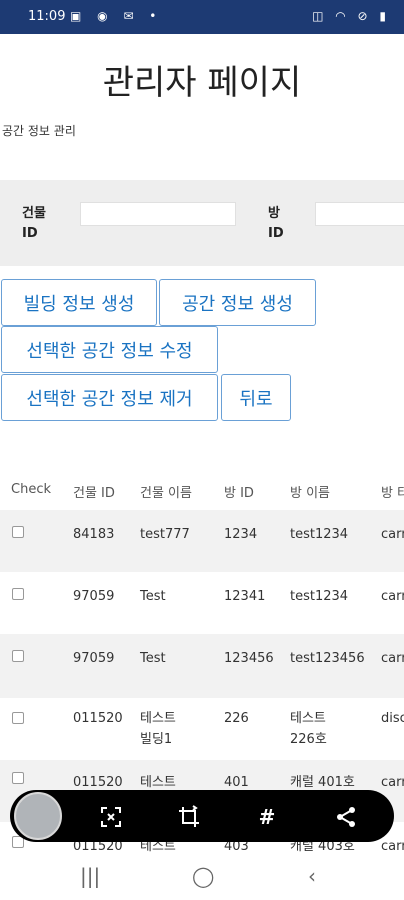 Image resolution: width=404 pixels, height=900 pixels. Describe the element at coordinates (351, 16) in the screenshot. I see `system-status-icons: ◫ ◠ ⊘ ▮` at that location.